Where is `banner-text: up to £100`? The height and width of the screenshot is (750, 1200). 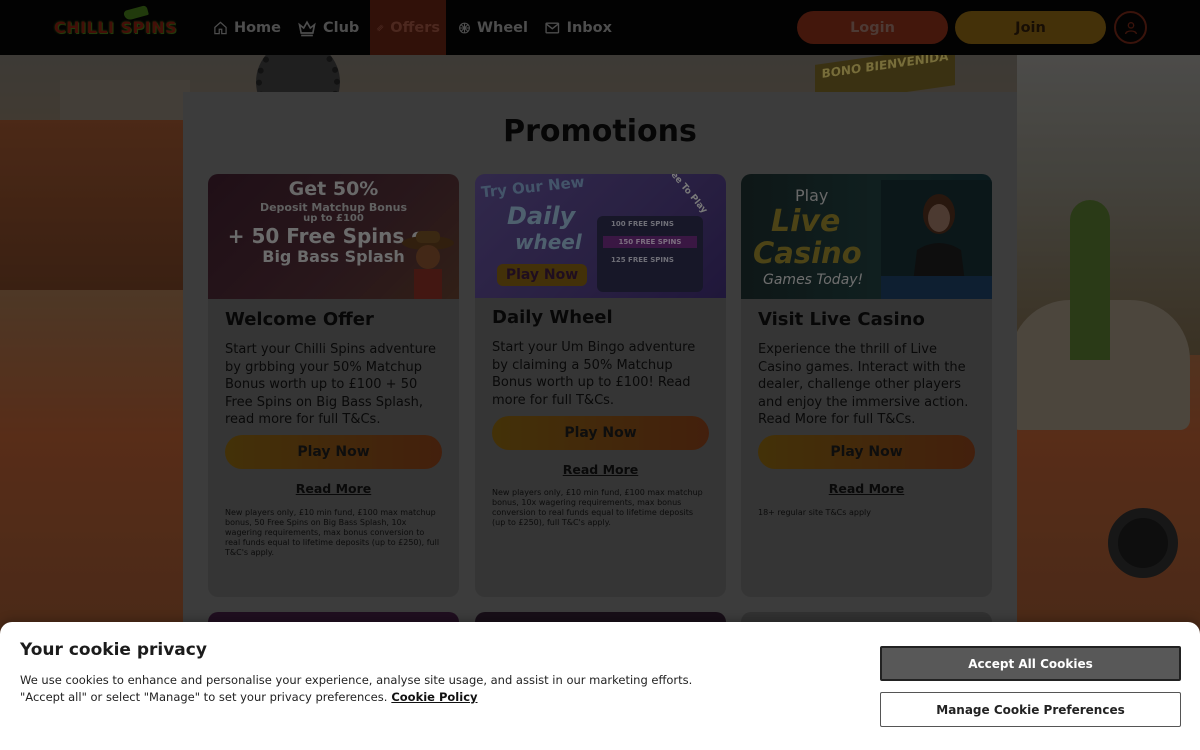
banner-text: up to £100 is located at coordinates (333, 218).